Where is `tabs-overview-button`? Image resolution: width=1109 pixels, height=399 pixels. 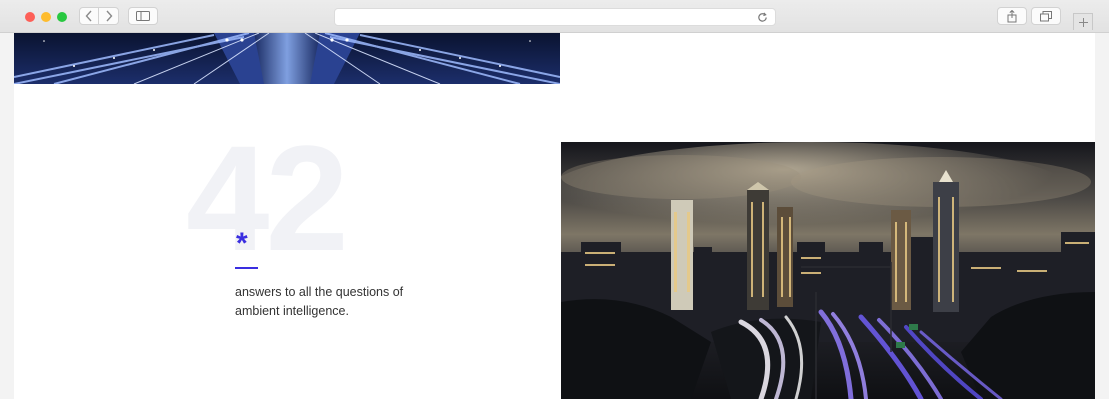 tabs-overview-button is located at coordinates (1046, 16).